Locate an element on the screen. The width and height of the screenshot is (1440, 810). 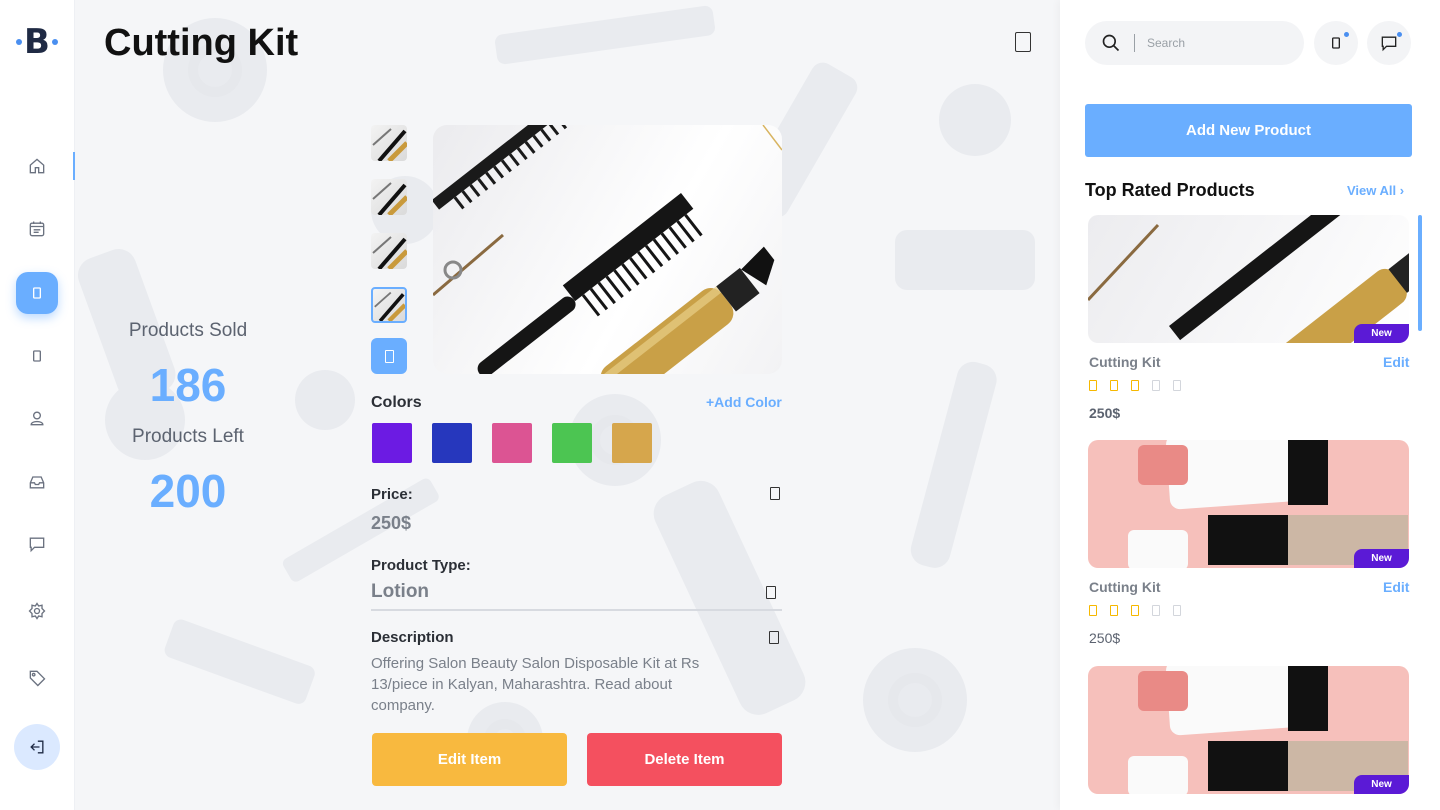
search-input: Search is located at coordinates (1166, 43).